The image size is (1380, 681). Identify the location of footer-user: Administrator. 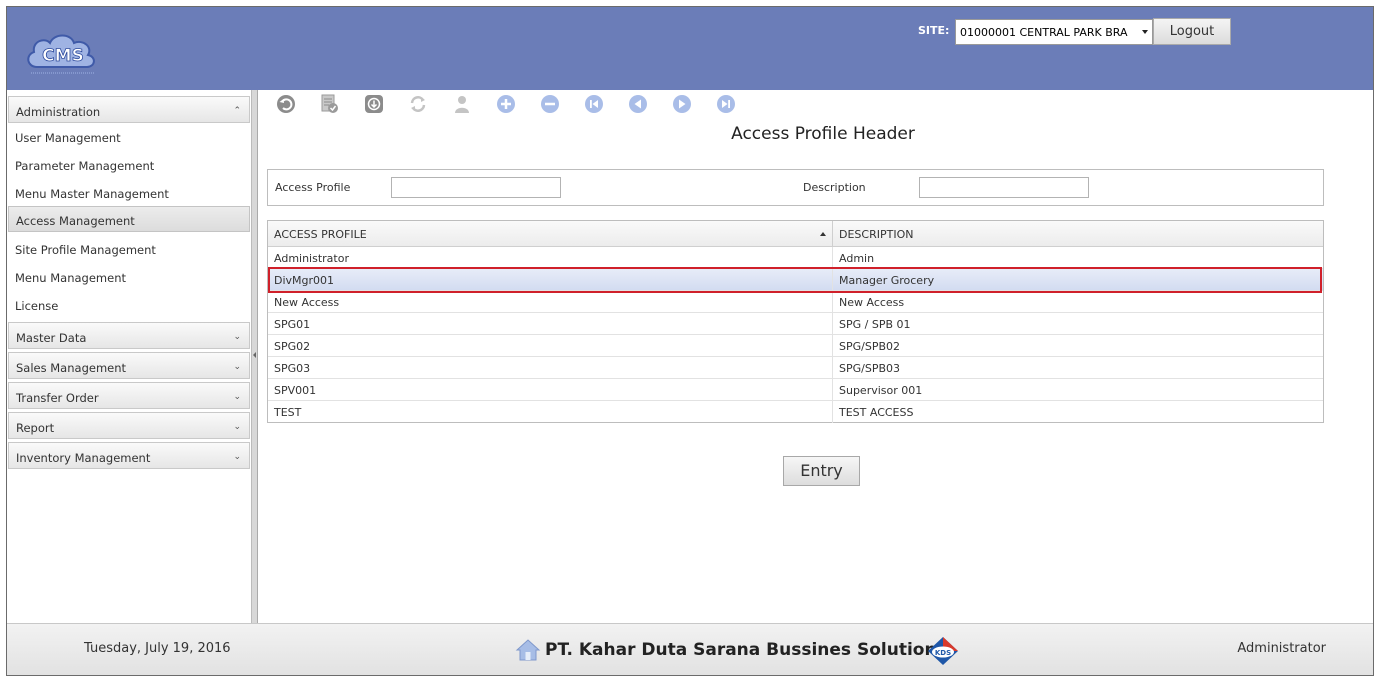
(1281, 648).